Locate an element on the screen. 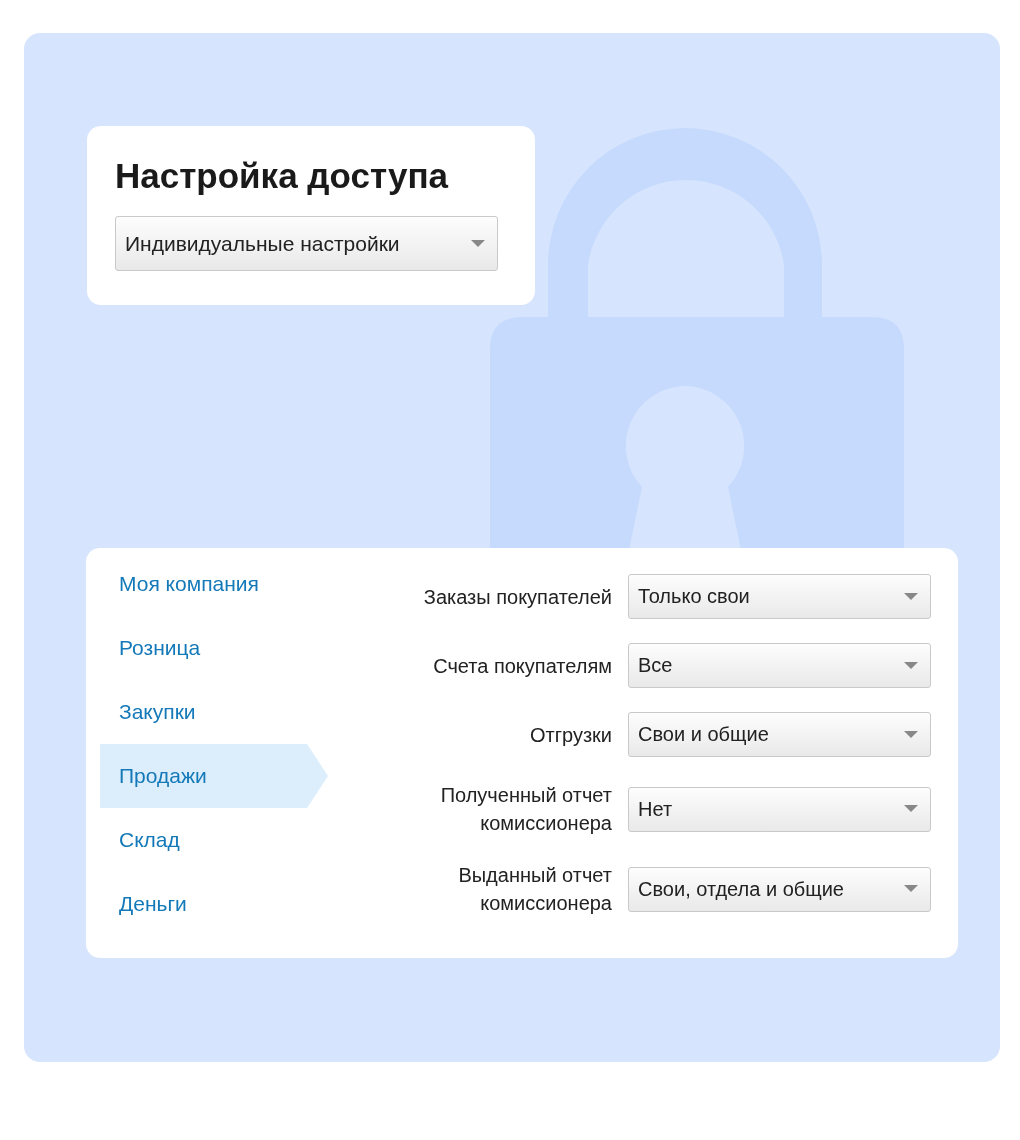 Image resolution: width=1020 pixels, height=1140 pixels. dropdown: Только свои is located at coordinates (779, 596).